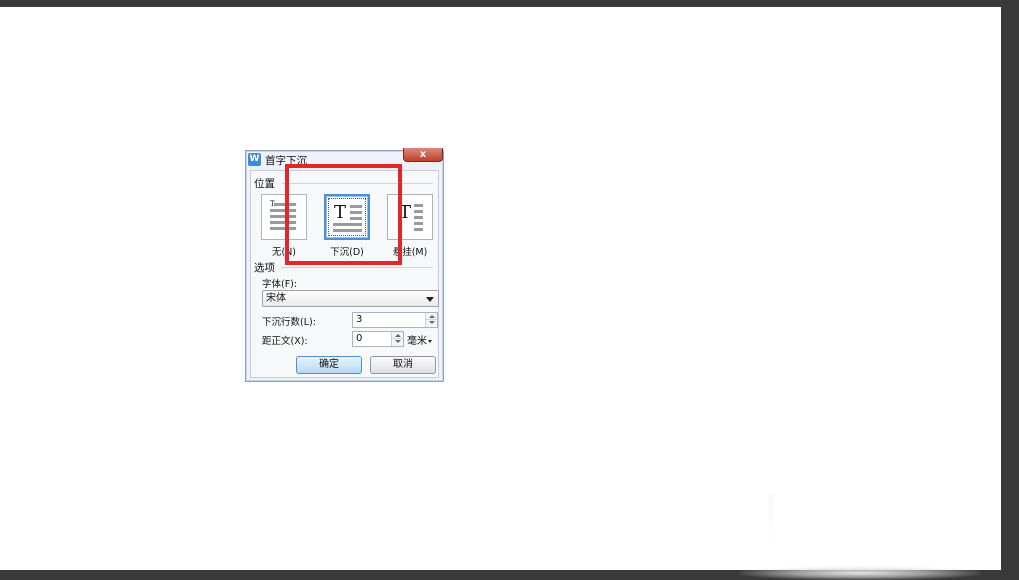 The height and width of the screenshot is (580, 1019). I want to click on cancel-button: 取消, so click(403, 365).